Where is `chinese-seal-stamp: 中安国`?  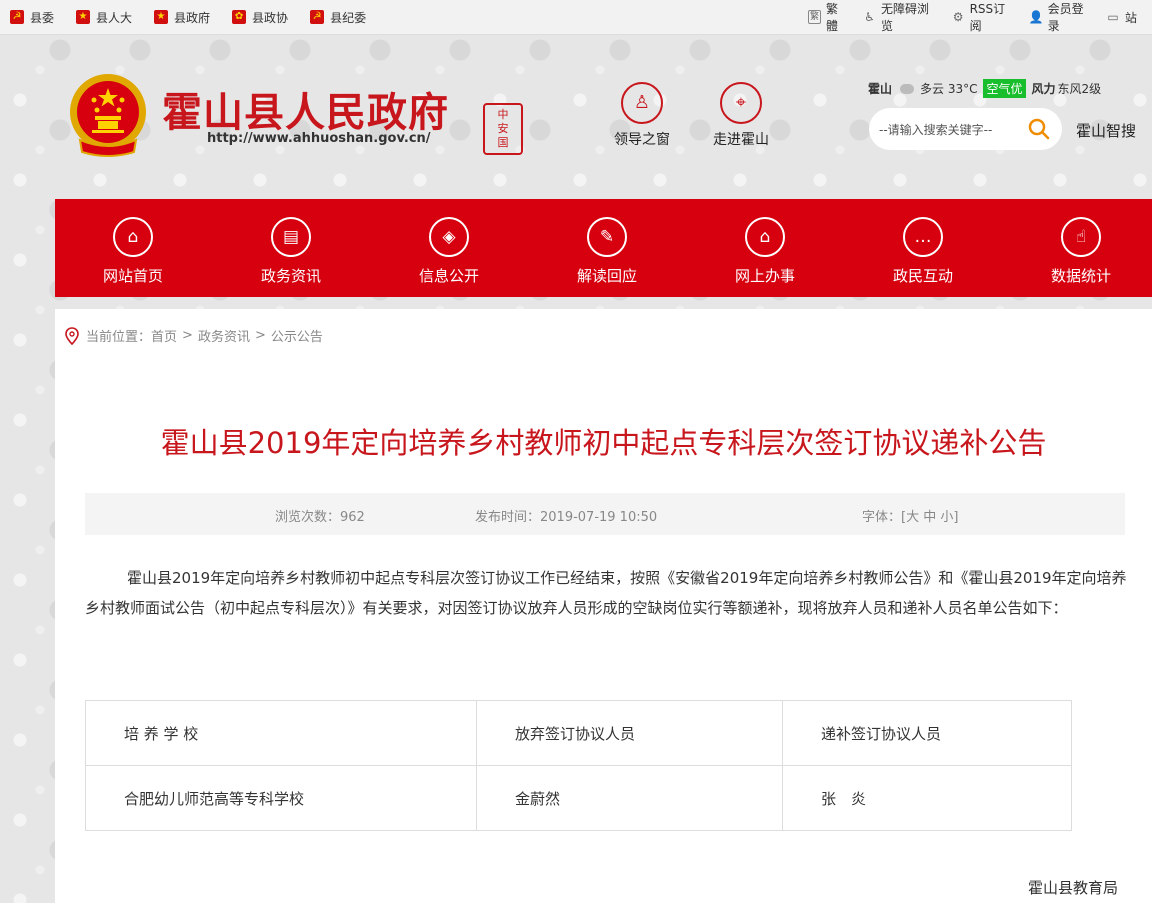
chinese-seal-stamp: 中安国 is located at coordinates (503, 129).